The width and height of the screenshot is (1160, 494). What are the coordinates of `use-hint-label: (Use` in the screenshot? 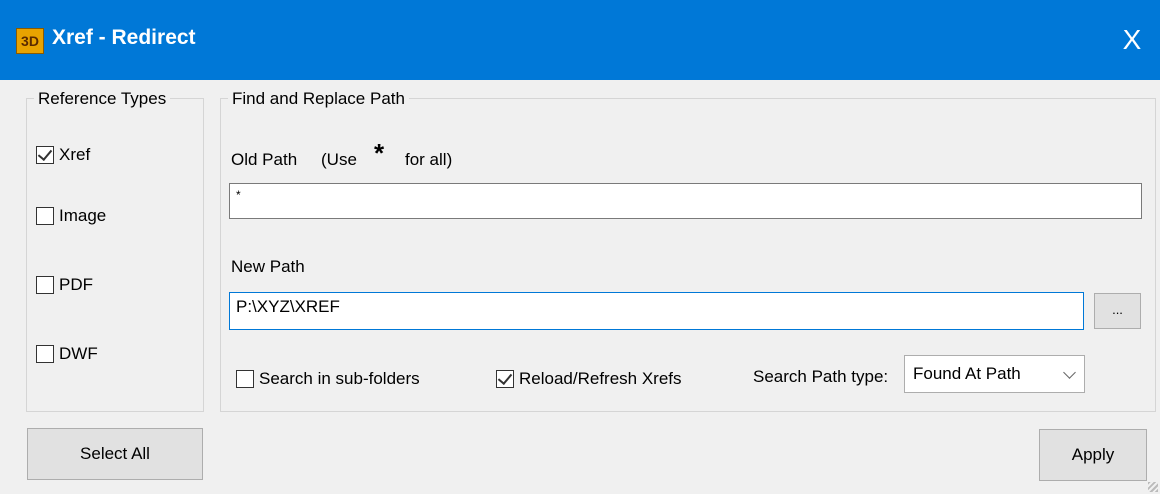 It's located at (339, 159).